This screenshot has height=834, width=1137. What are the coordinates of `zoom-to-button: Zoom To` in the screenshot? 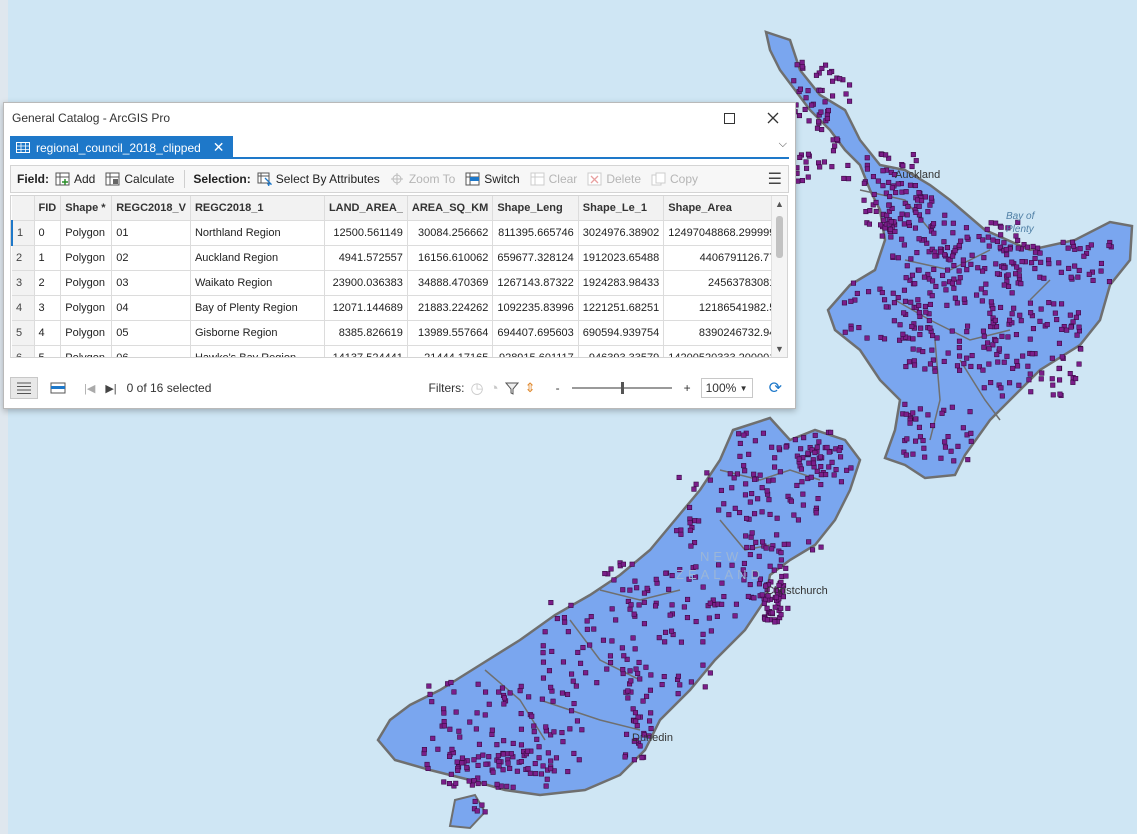 It's located at (422, 179).